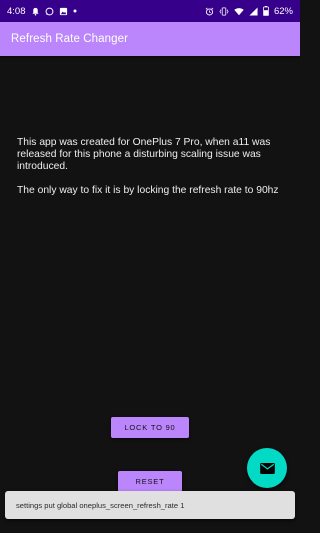 Image resolution: width=320 pixels, height=533 pixels. Describe the element at coordinates (209, 11) in the screenshot. I see `alarm-icon` at that location.